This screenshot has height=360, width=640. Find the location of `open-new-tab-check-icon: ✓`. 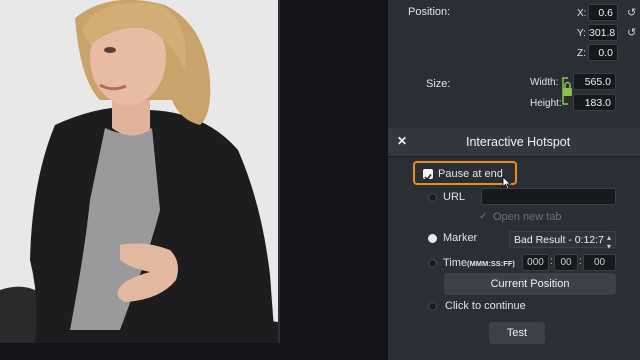

open-new-tab-check-icon: ✓ is located at coordinates (483, 216).